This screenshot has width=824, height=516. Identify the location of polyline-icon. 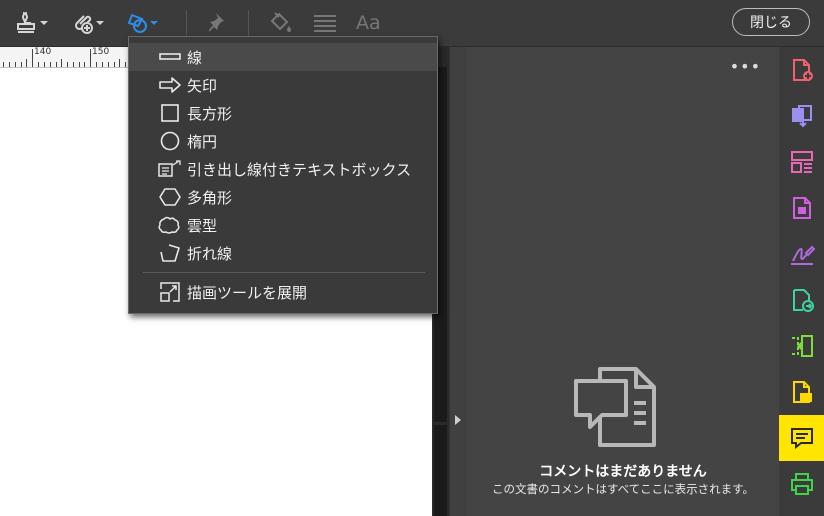
(170, 253).